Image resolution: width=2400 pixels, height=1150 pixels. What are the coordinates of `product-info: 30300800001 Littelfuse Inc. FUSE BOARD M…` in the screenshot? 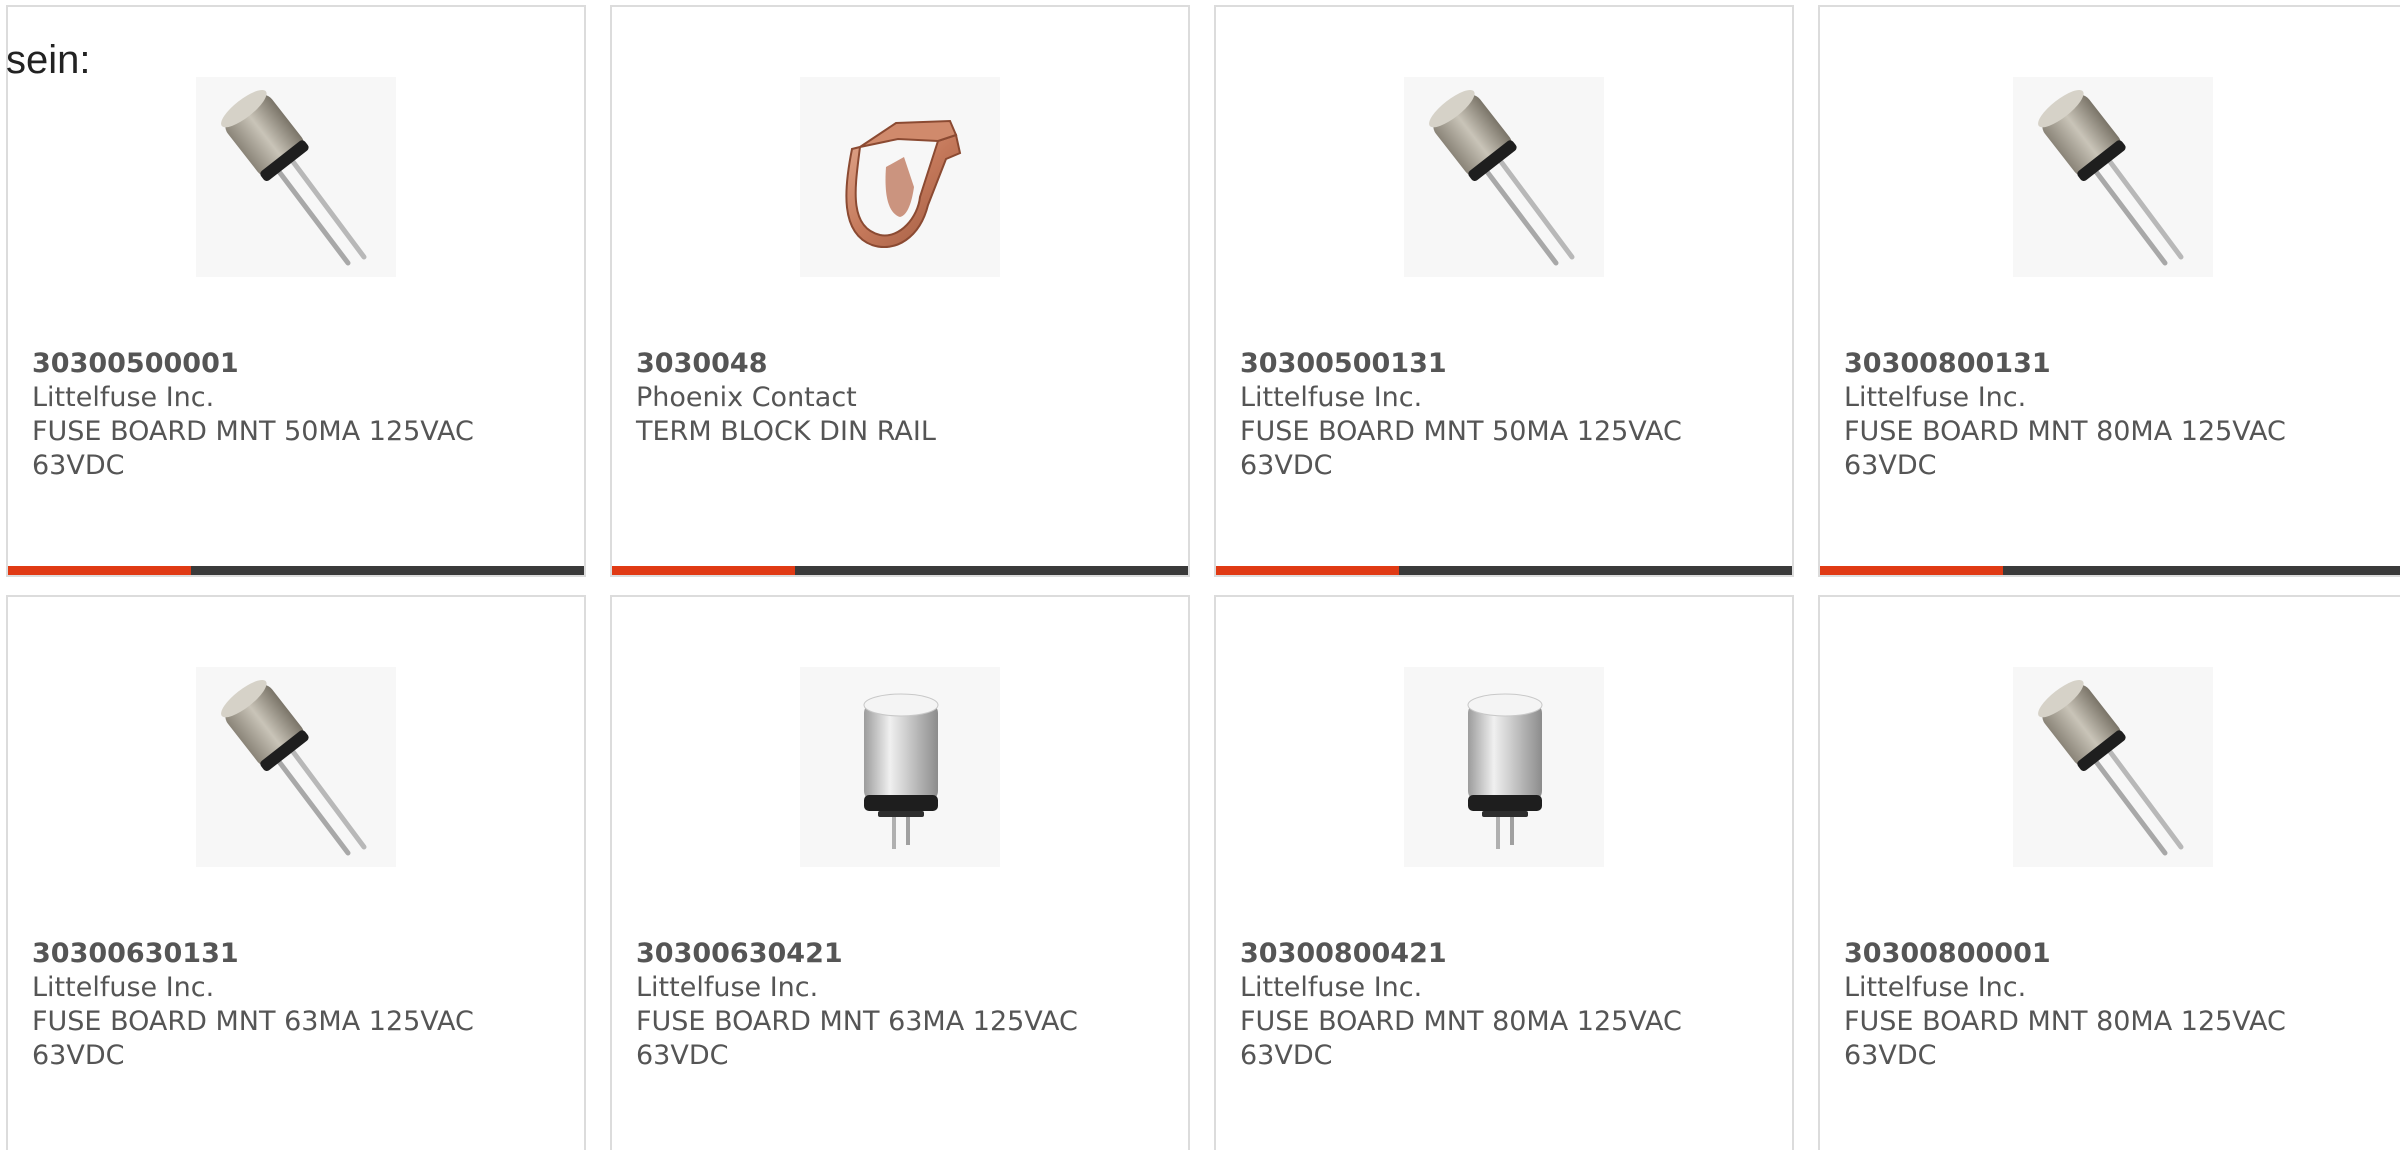 It's located at (2115, 1005).